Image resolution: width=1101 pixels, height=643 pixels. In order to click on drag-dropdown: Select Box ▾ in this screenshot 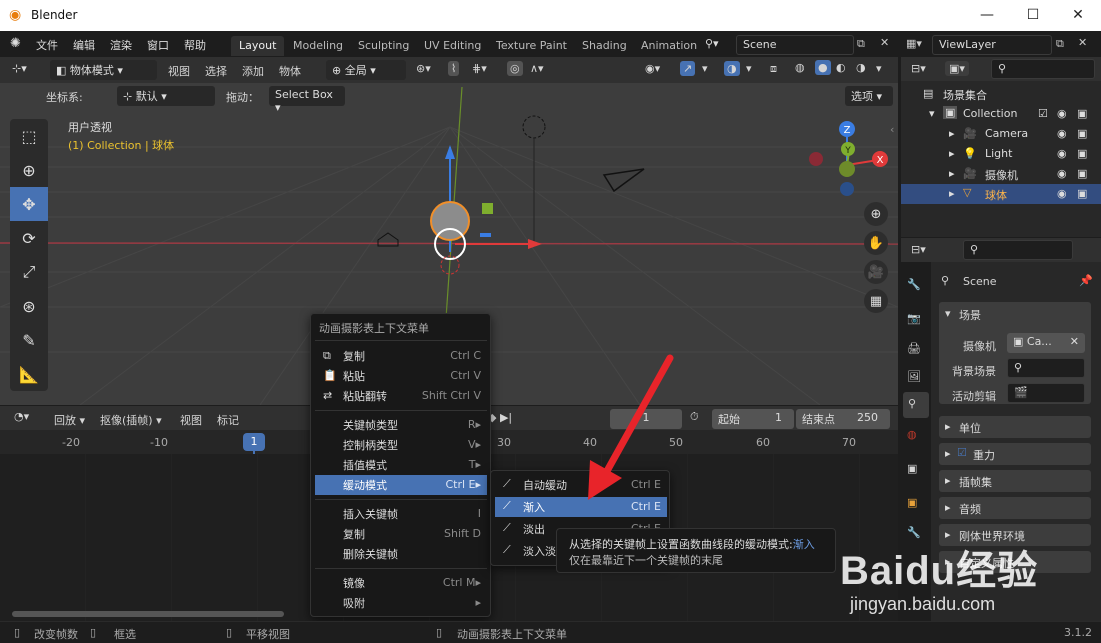, I will do `click(307, 100)`.